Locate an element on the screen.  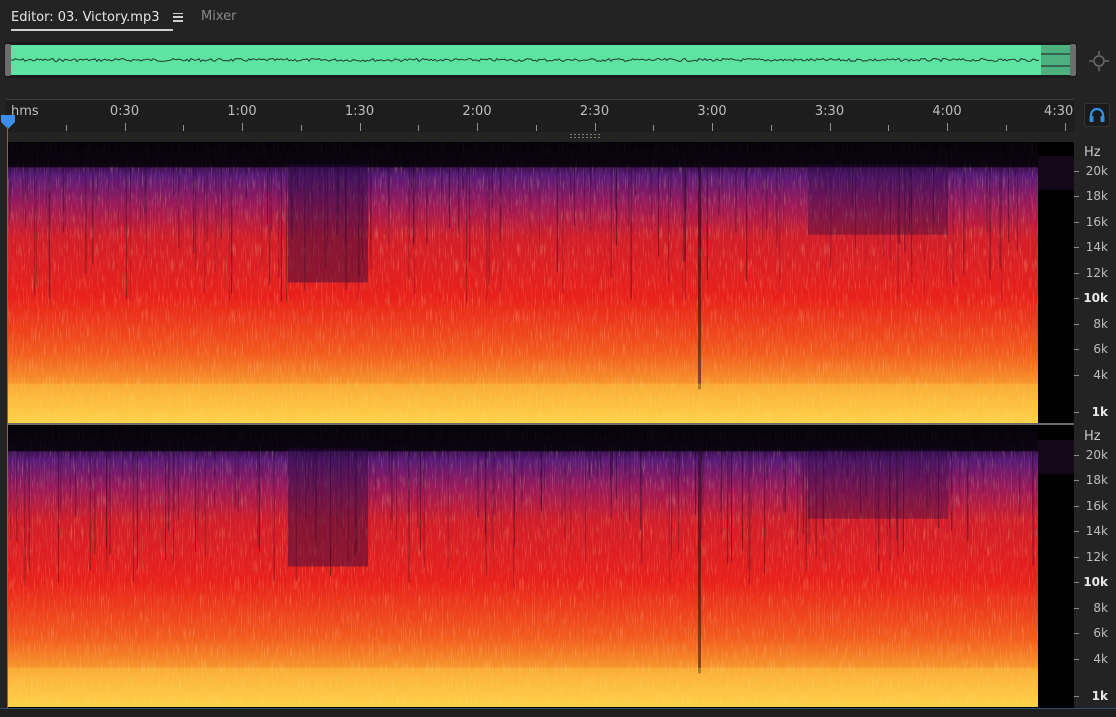
ruler-time-label: 1:30 is located at coordinates (359, 111).